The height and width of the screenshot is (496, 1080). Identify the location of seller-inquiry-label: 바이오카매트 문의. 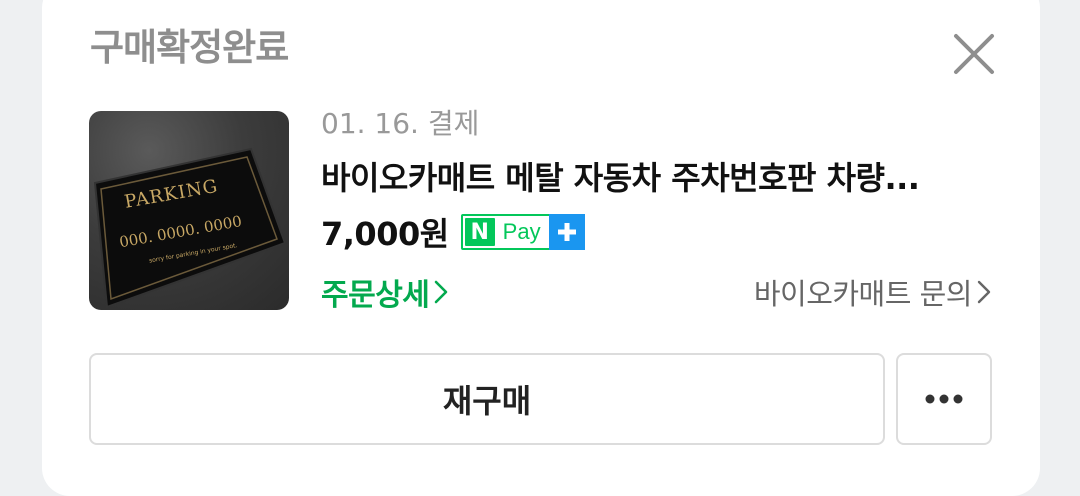
(863, 294).